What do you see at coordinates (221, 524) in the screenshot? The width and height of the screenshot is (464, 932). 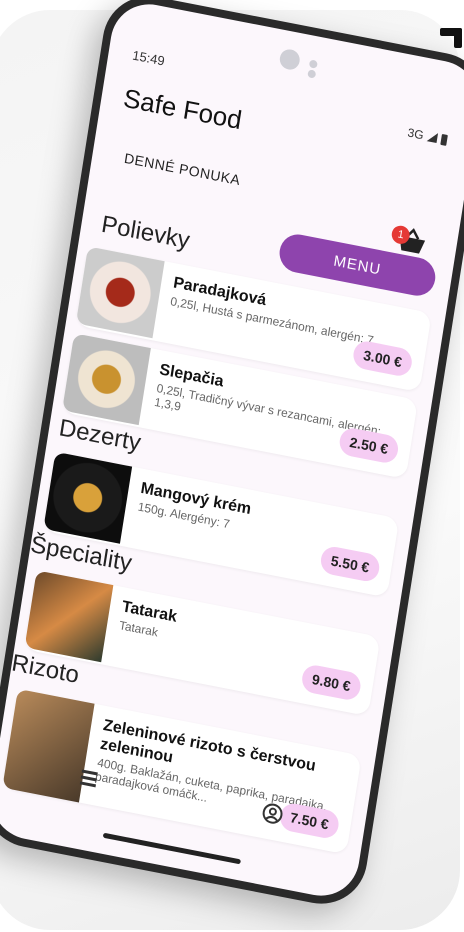 I see `menu-item-card: Mangový krém 150g. Alergény: 7 5.50 €` at bounding box center [221, 524].